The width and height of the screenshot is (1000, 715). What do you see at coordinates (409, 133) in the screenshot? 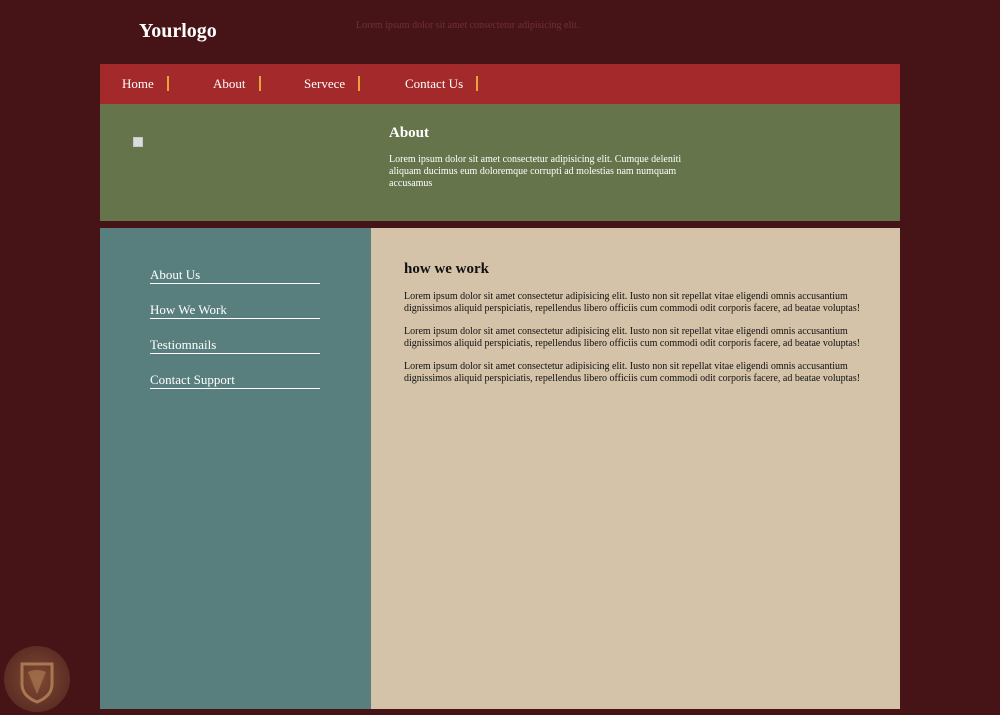
I see `banner-title: About` at bounding box center [409, 133].